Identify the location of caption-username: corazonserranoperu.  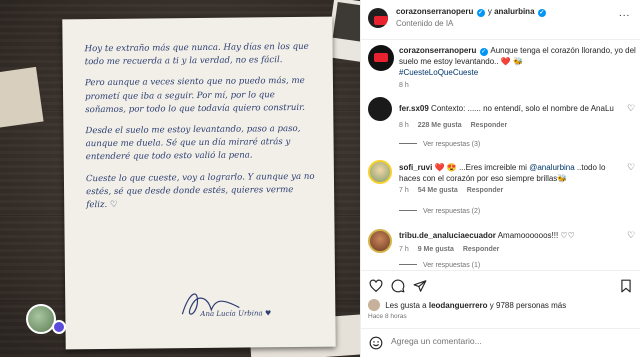
(437, 50).